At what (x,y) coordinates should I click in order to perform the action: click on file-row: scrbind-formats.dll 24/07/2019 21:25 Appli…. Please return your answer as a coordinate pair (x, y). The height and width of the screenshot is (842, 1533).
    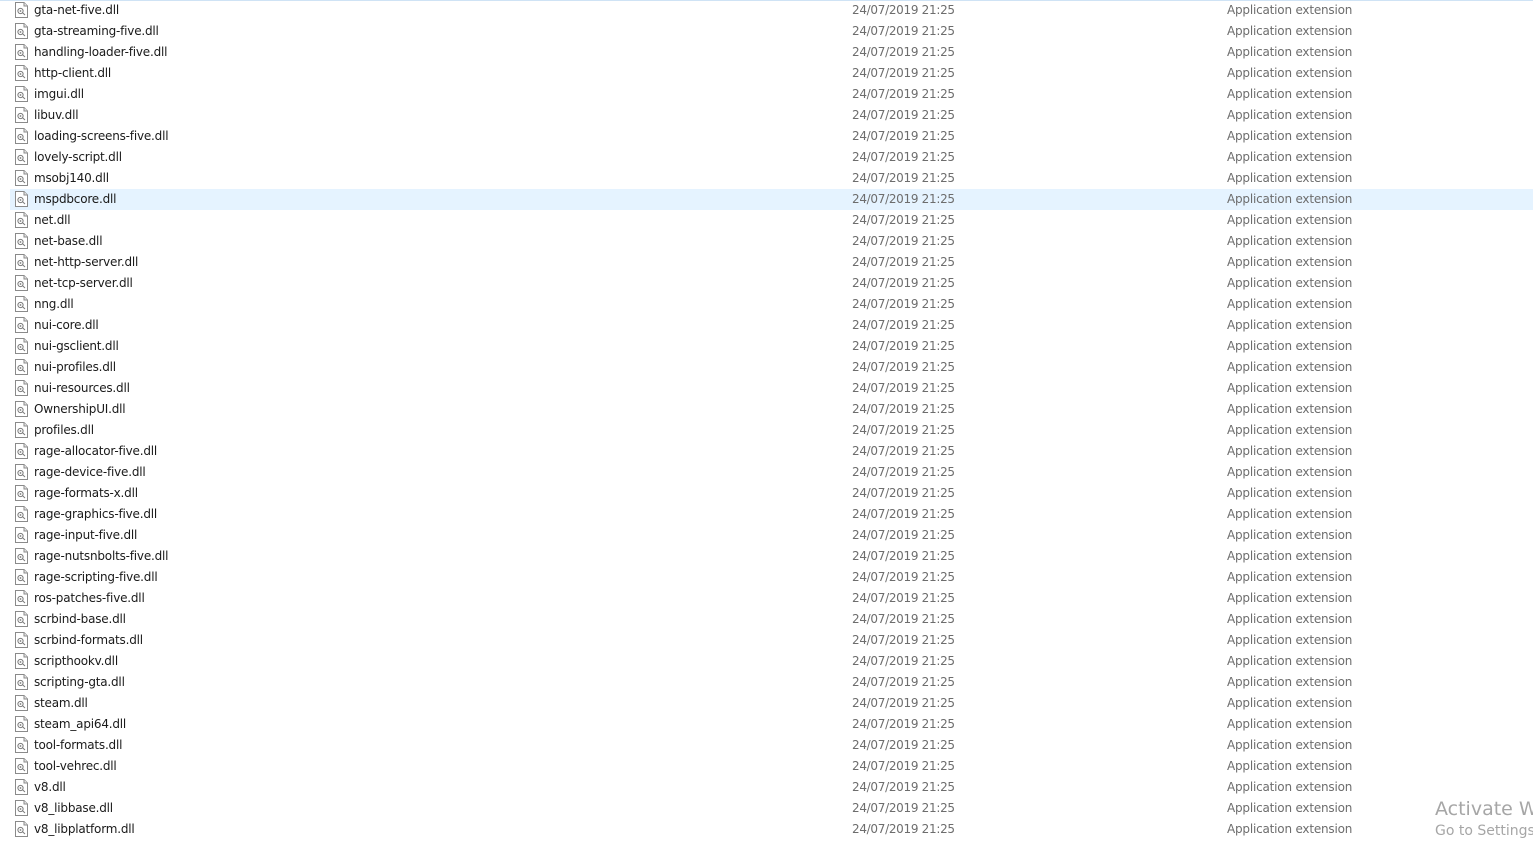
    Looking at the image, I should click on (771, 640).